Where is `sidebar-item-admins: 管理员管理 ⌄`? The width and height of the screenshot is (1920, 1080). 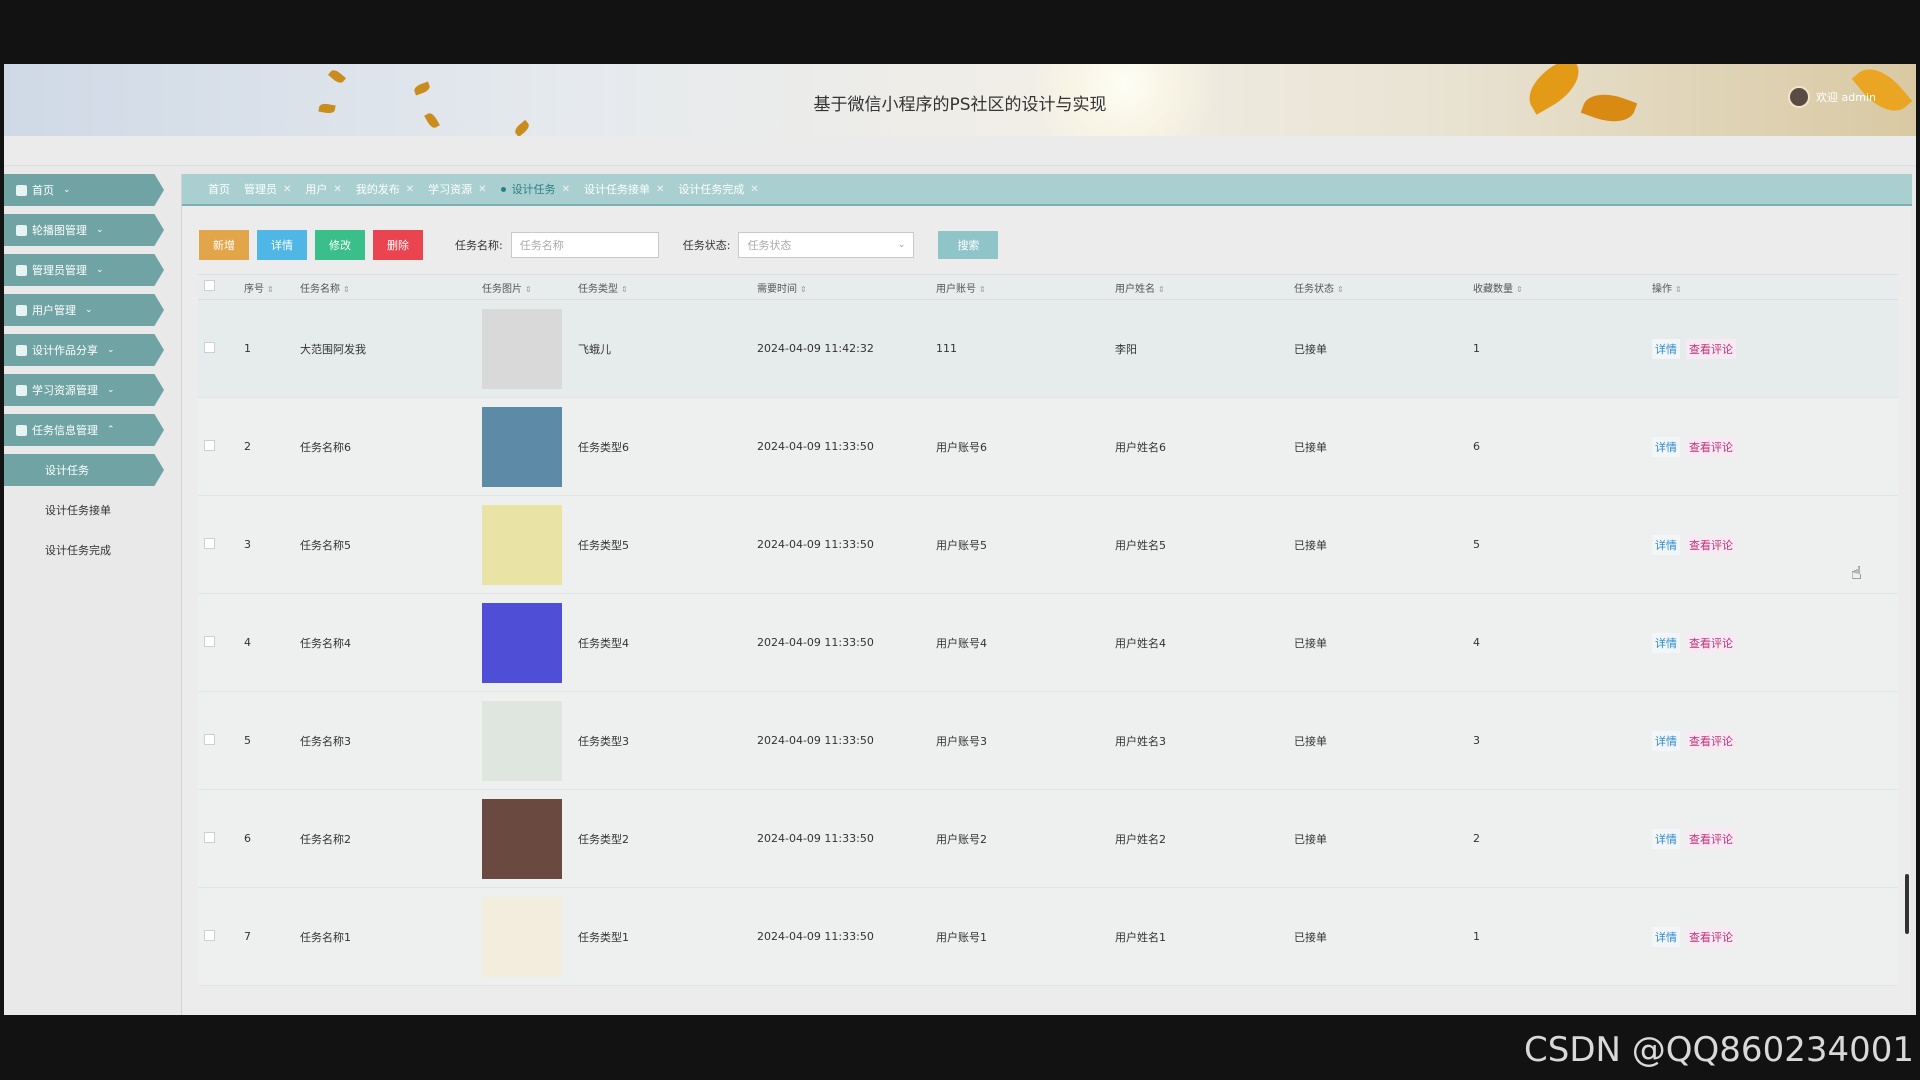
sidebar-item-admins: 管理员管理 ⌄ is located at coordinates (84, 270).